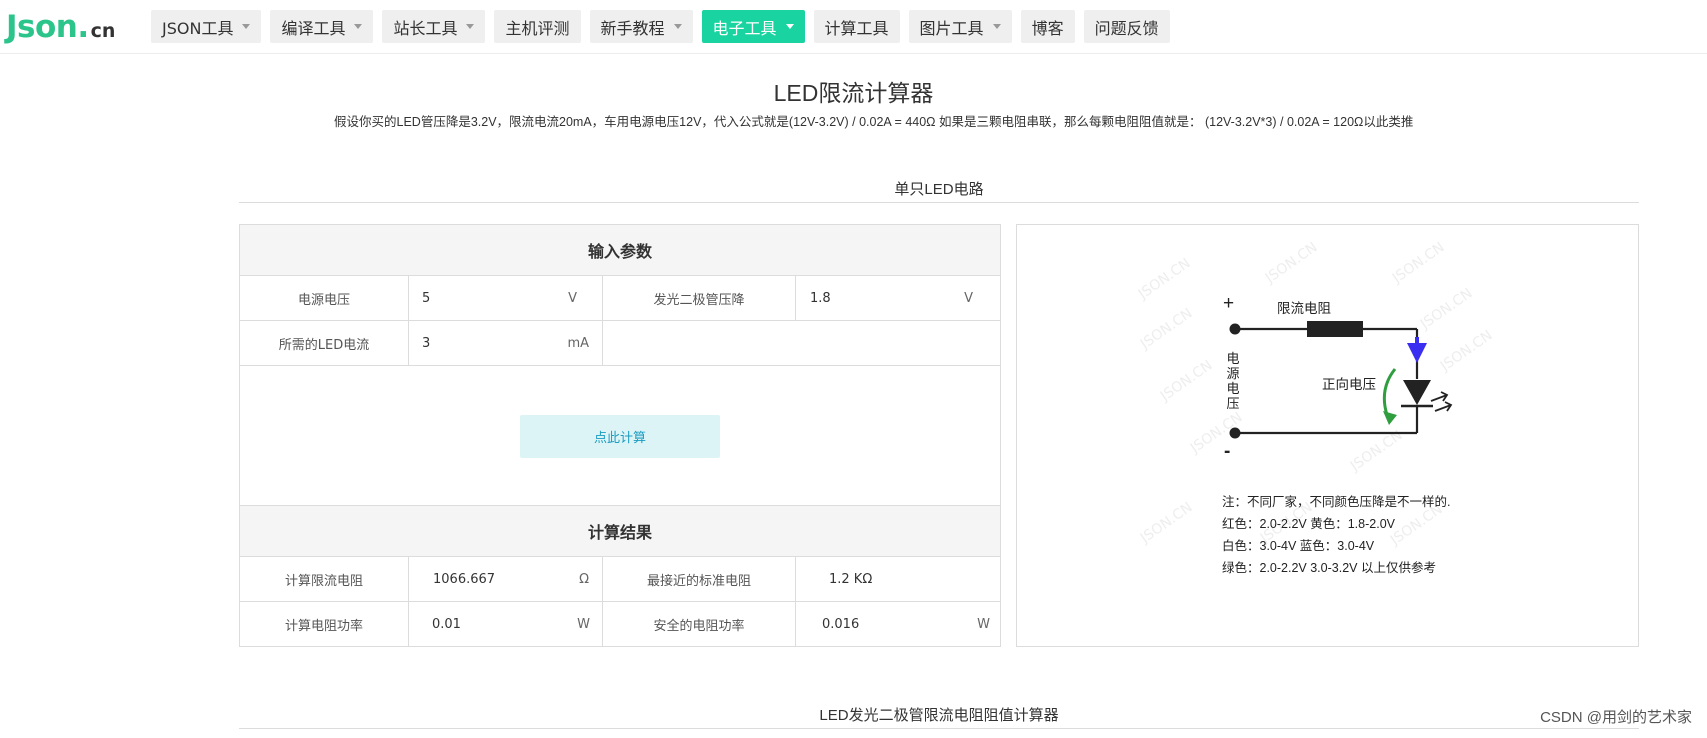 The width and height of the screenshot is (1707, 738). What do you see at coordinates (1233, 373) in the screenshot?
I see `vertical-char: 源` at bounding box center [1233, 373].